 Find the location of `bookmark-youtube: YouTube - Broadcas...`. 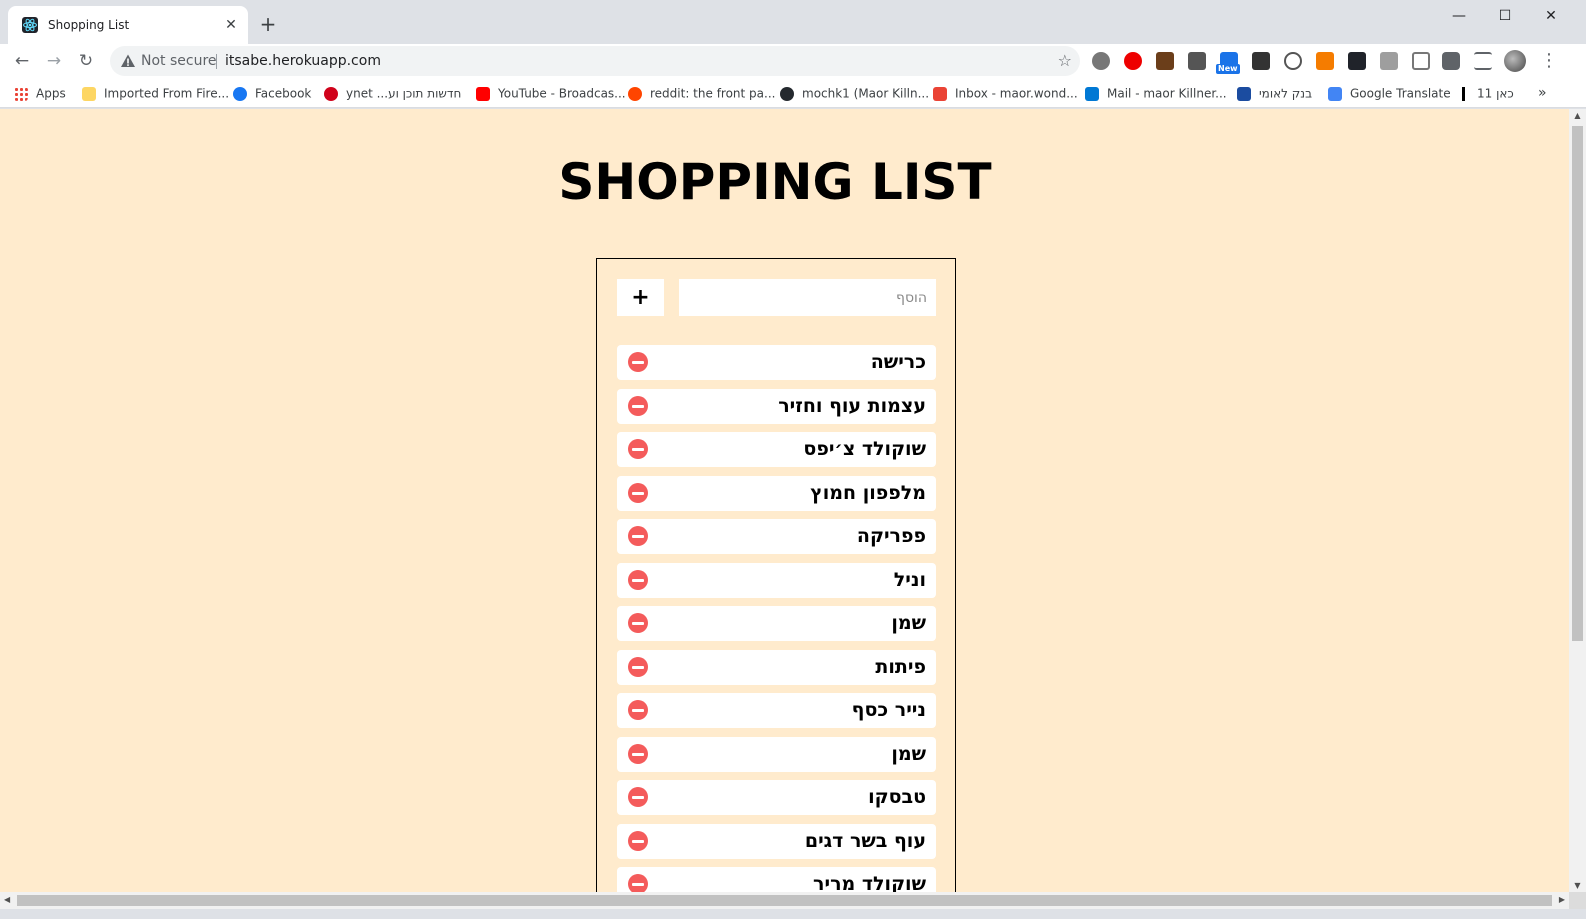

bookmark-youtube: YouTube - Broadcas... is located at coordinates (551, 93).